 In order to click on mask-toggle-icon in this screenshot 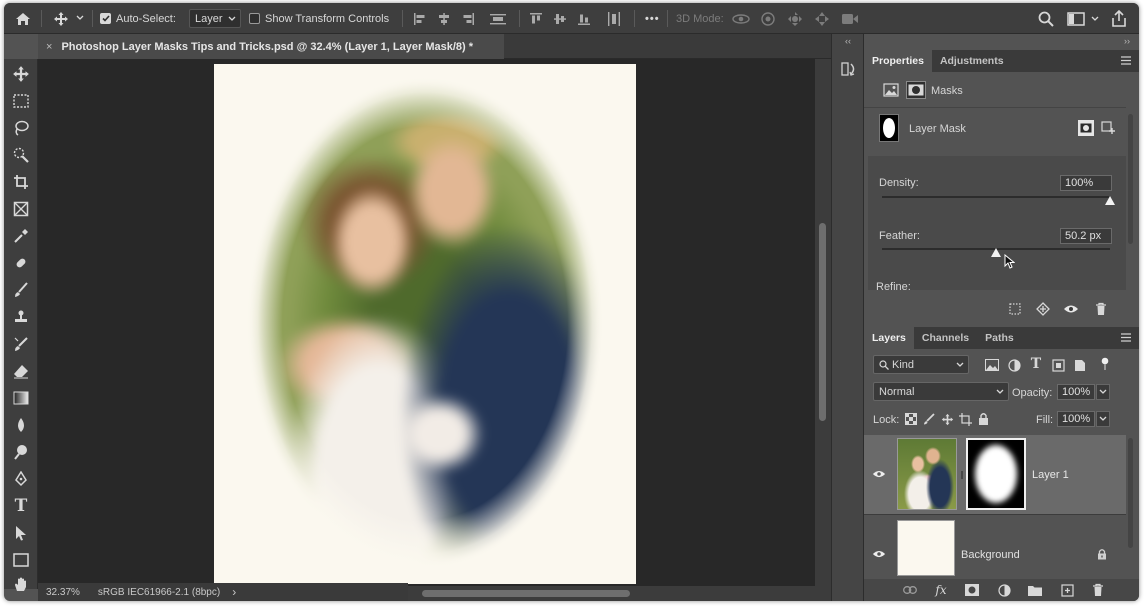, I will do `click(916, 90)`.